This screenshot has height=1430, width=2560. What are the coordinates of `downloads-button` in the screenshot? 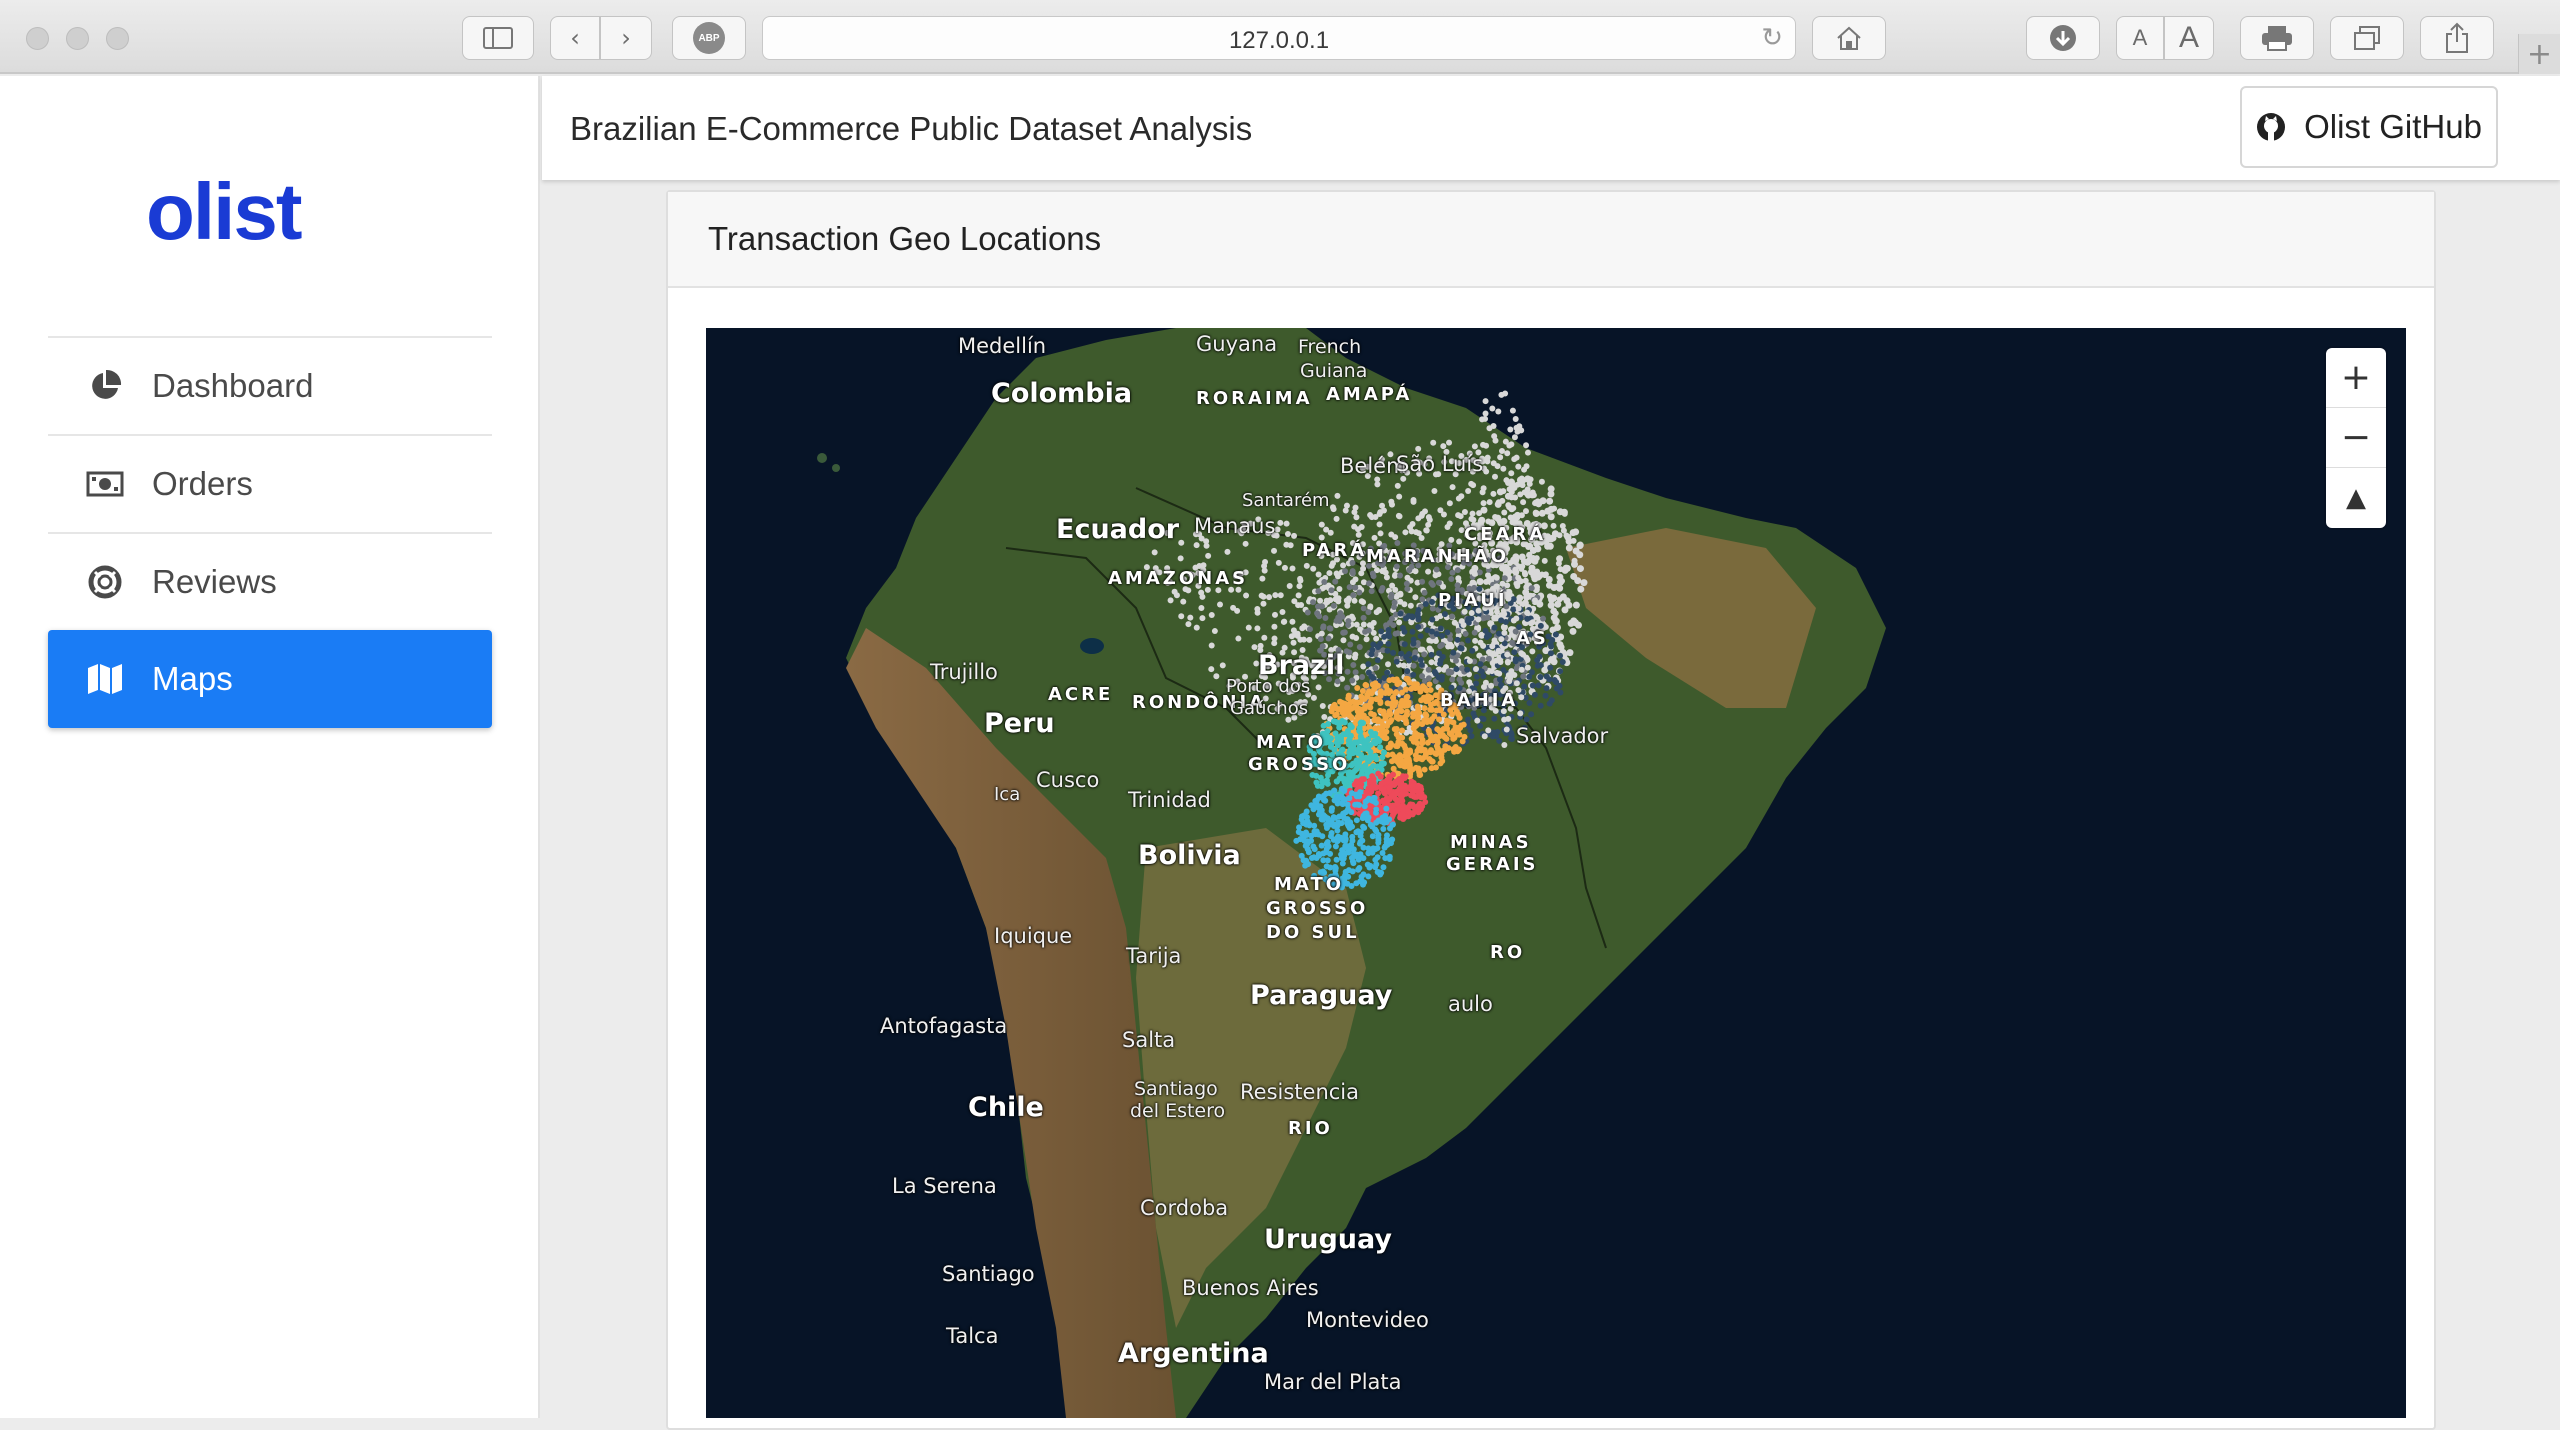 It's located at (2063, 38).